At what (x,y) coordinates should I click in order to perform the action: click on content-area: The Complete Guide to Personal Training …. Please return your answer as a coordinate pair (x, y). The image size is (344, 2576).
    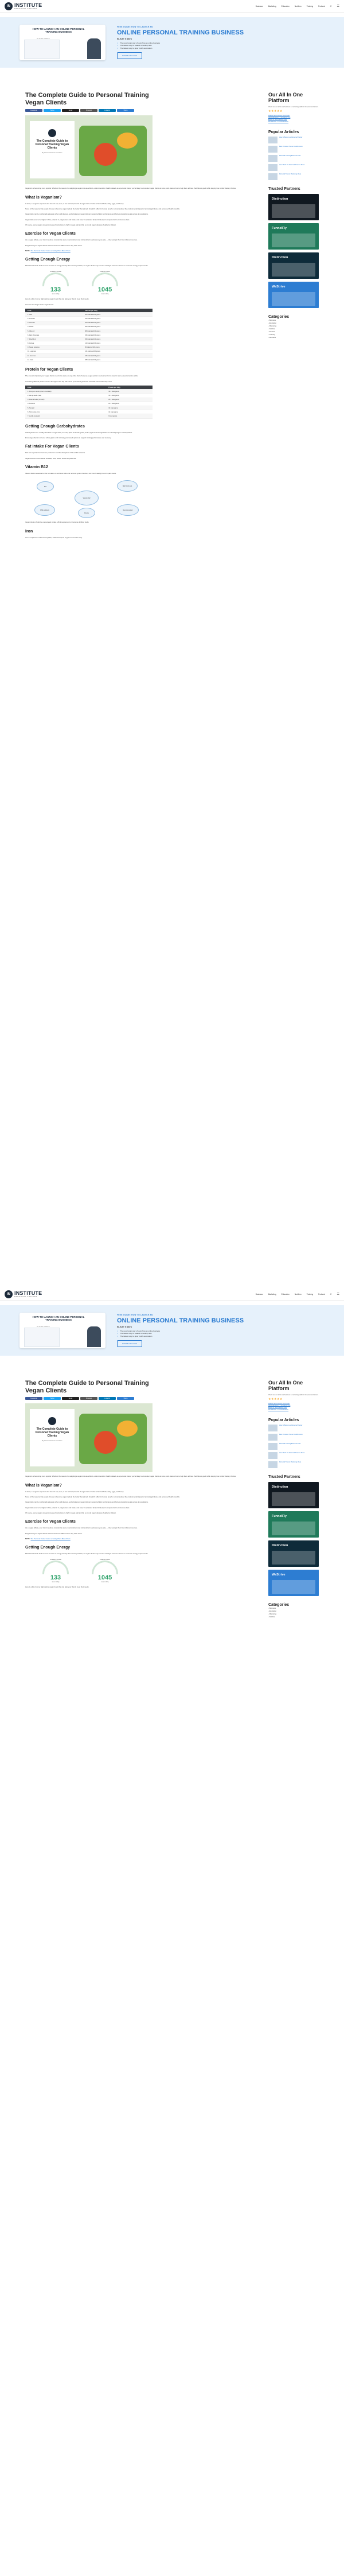
    Looking at the image, I should click on (172, 1499).